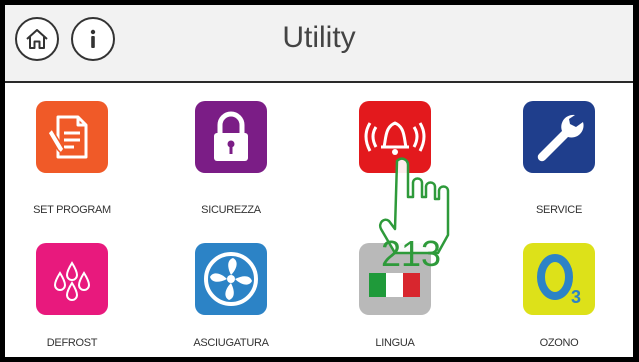 Image resolution: width=639 pixels, height=362 pixels. What do you see at coordinates (72, 343) in the screenshot?
I see `defrost-label: DEFROST` at bounding box center [72, 343].